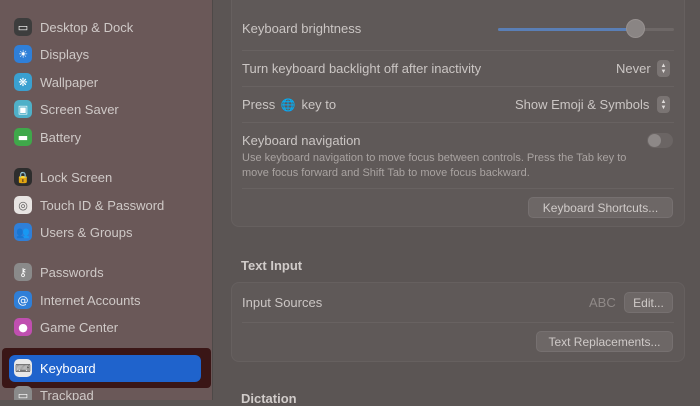 The image size is (700, 406). I want to click on dictation-title: Dictation, so click(269, 398).